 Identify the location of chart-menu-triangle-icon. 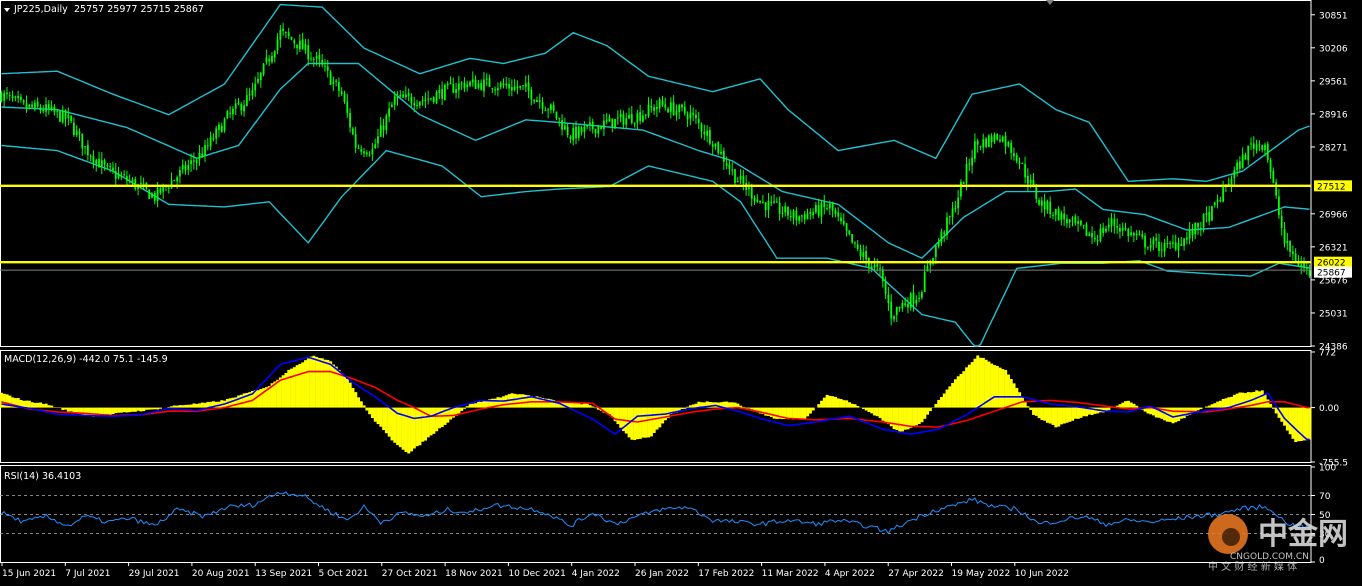
(7, 10).